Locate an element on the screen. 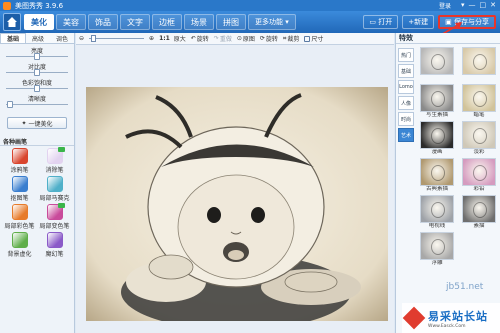 The height and width of the screenshot is (333, 500). effect-thumb: 古典素描 is located at coordinates (437, 175).